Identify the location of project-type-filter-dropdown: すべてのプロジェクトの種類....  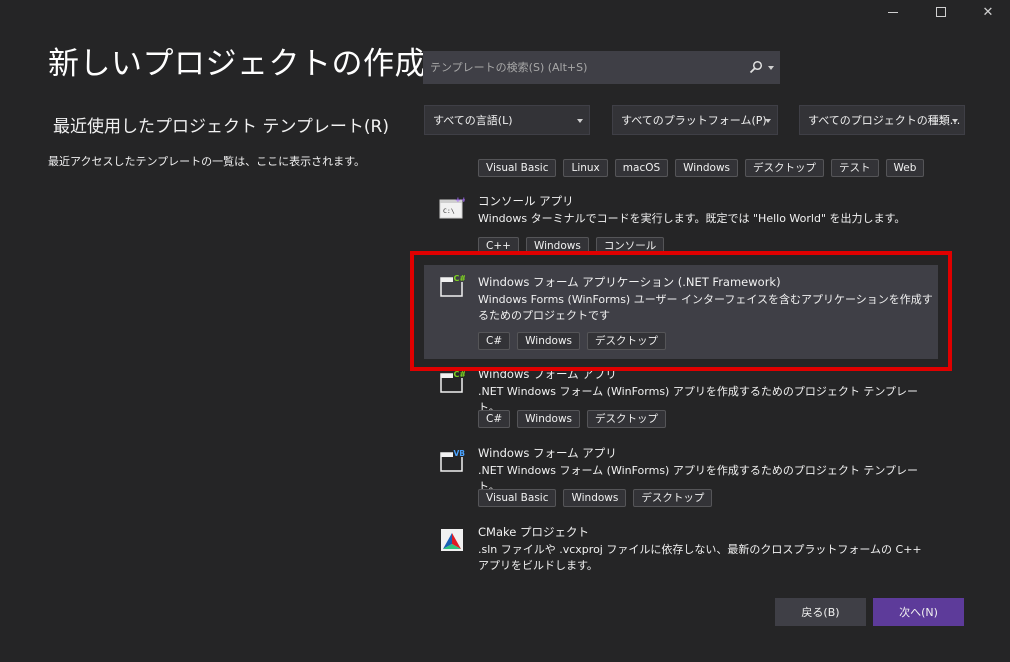
(882, 120).